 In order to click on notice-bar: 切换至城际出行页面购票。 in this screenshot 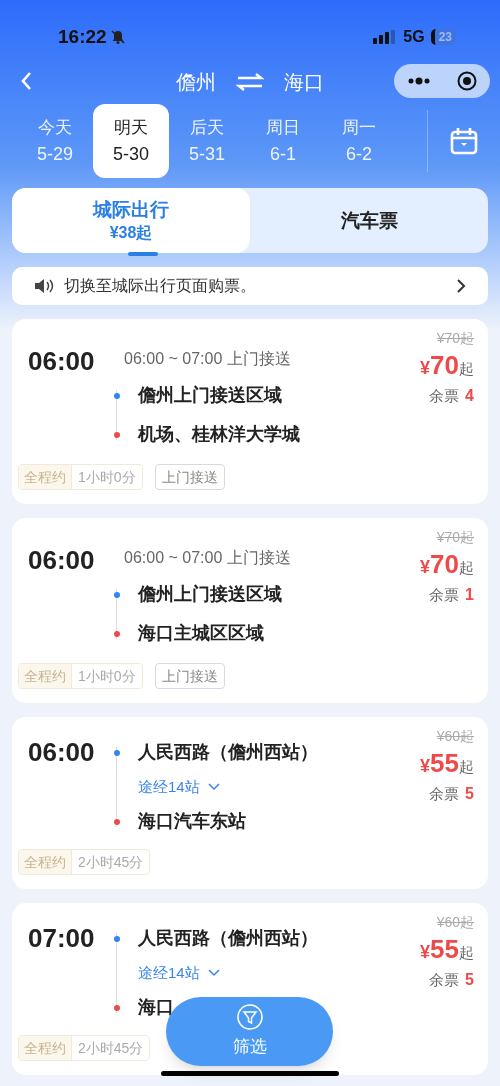, I will do `click(250, 286)`.